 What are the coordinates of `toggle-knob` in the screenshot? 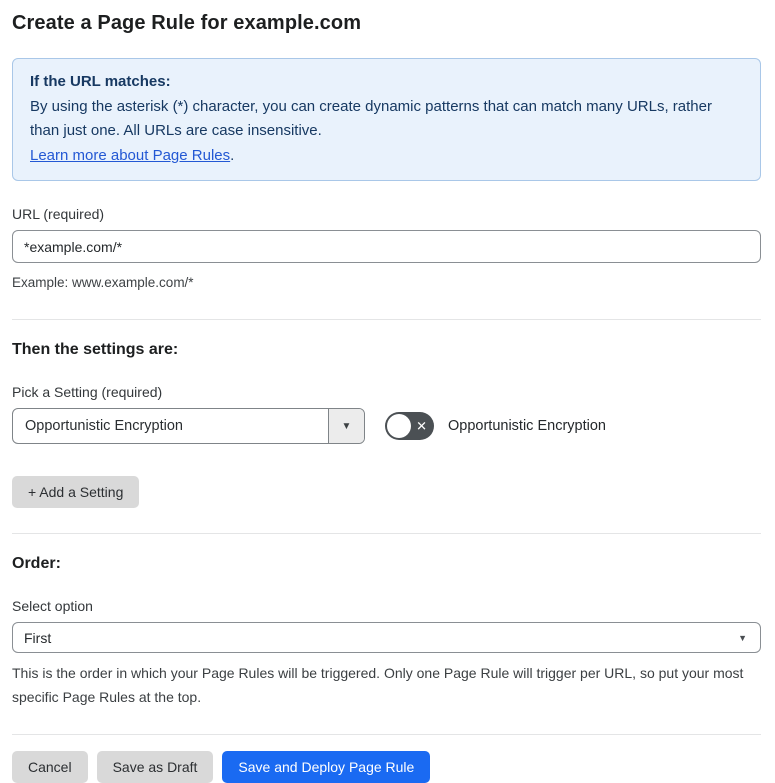 It's located at (399, 426).